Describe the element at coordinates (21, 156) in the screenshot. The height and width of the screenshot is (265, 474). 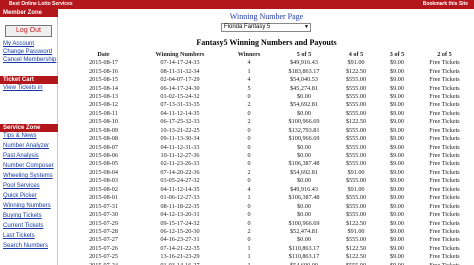
I see `sidebar-link-past-analysis: Past Analysis` at that location.